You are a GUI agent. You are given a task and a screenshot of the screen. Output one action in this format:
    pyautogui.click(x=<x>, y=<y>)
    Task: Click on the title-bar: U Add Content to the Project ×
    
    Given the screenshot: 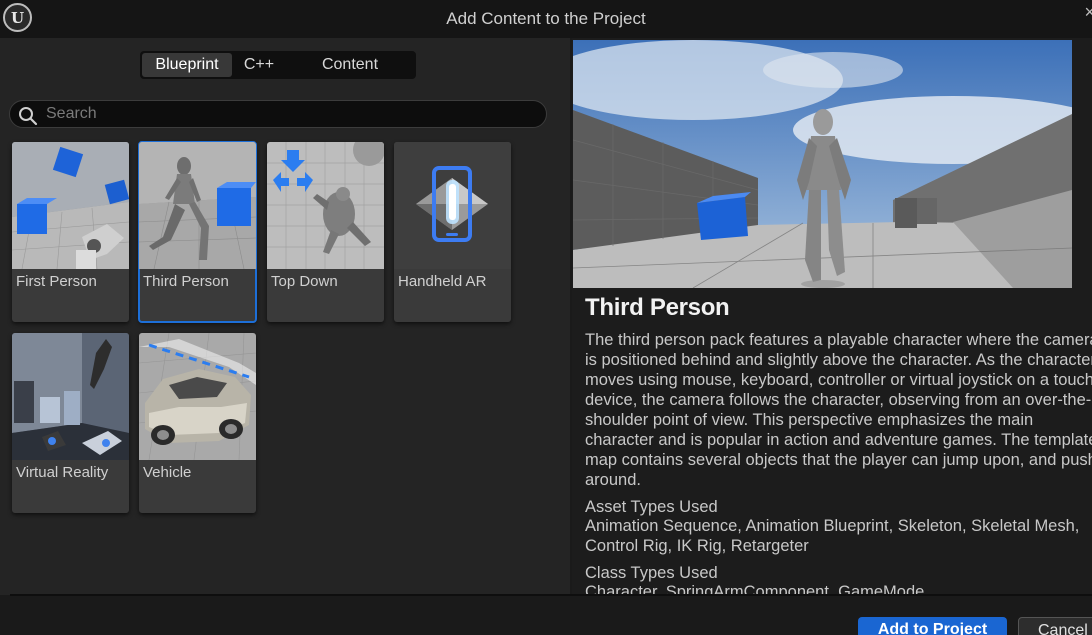 What is the action you would take?
    pyautogui.click(x=546, y=19)
    